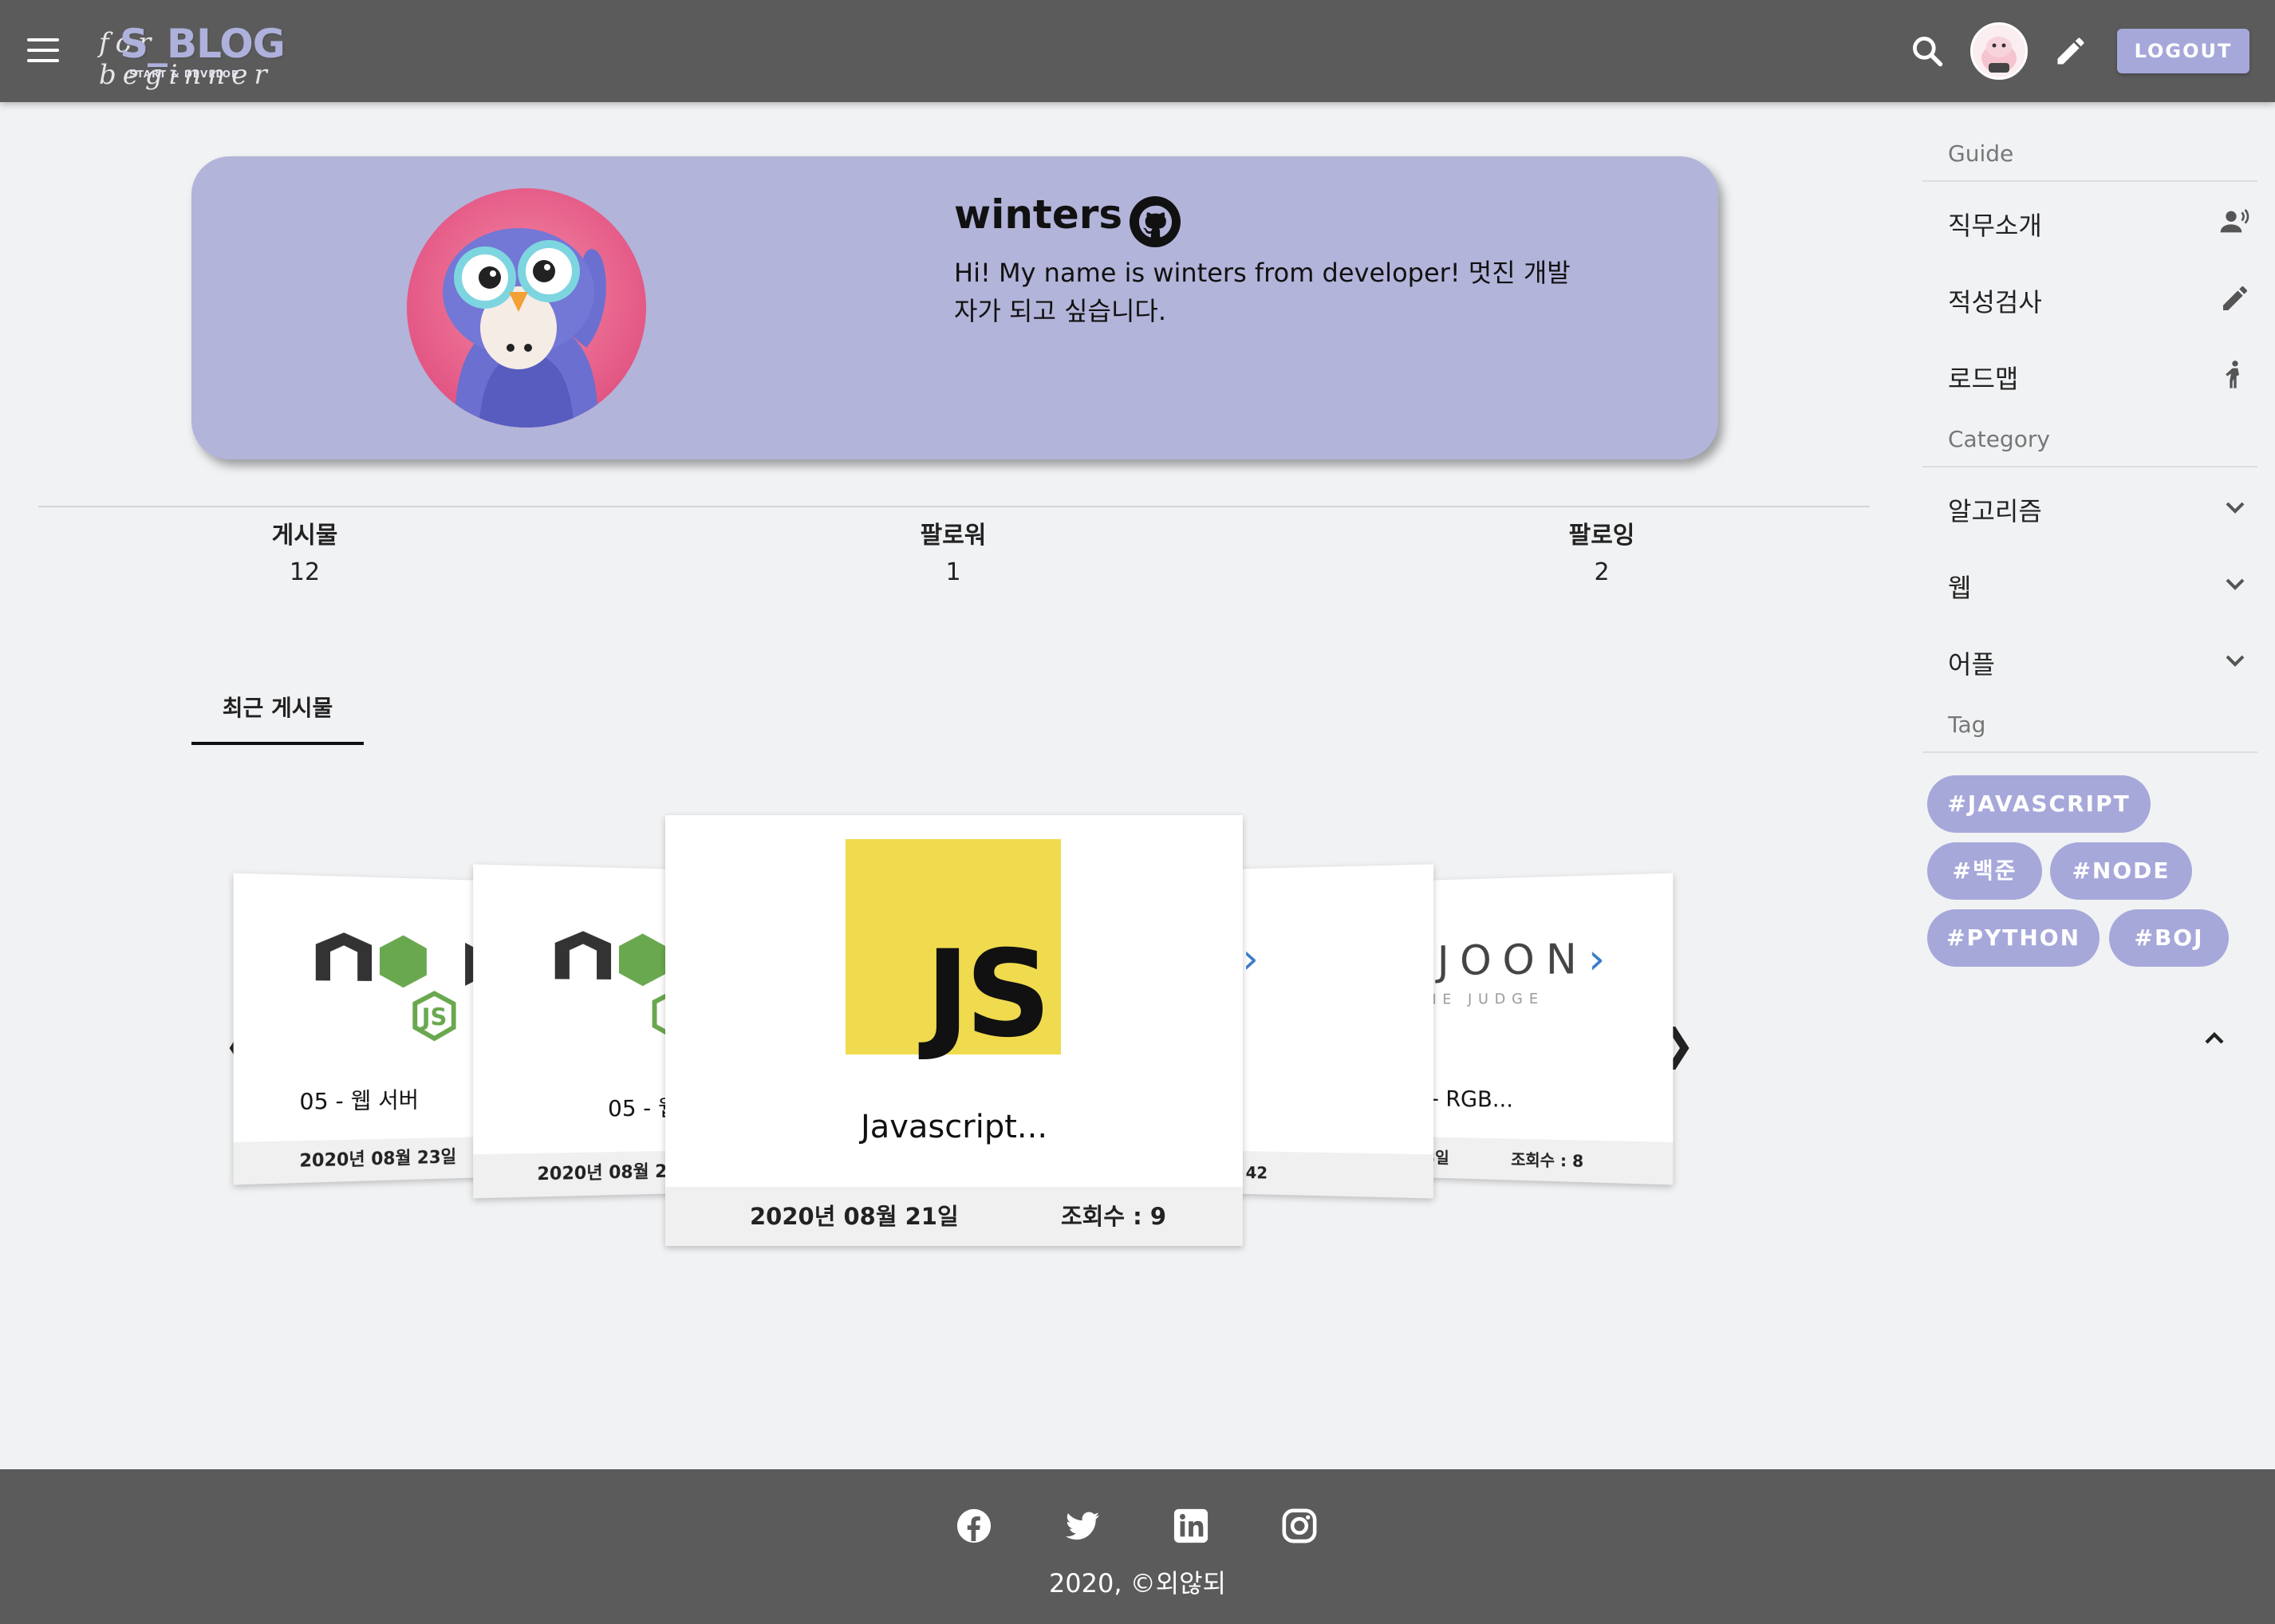  Describe the element at coordinates (377, 1160) in the screenshot. I see `post-card-date: 2020년 08월 23일` at that location.